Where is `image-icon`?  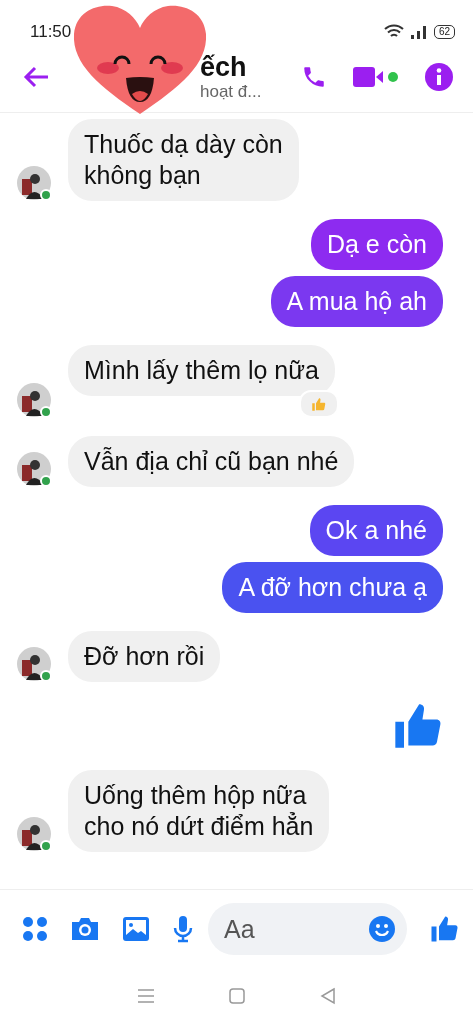 image-icon is located at coordinates (136, 929).